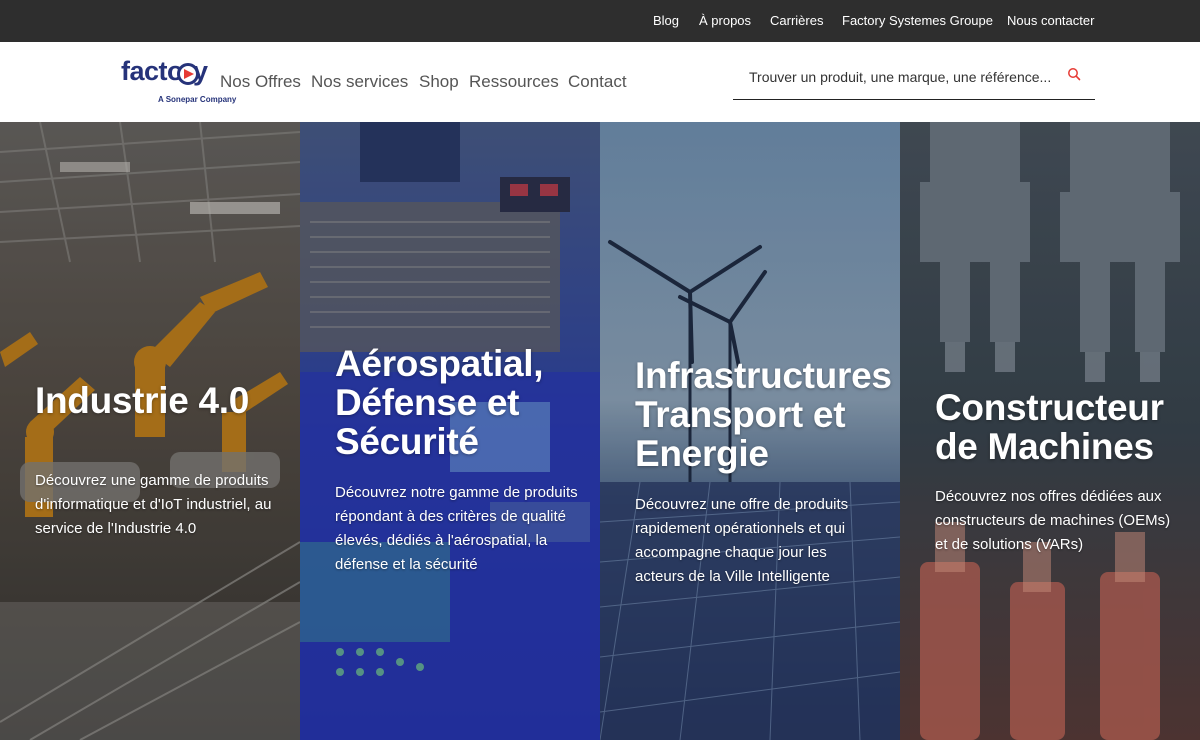 This screenshot has width=1200, height=740. I want to click on logo-o-mark-icon, so click(188, 74).